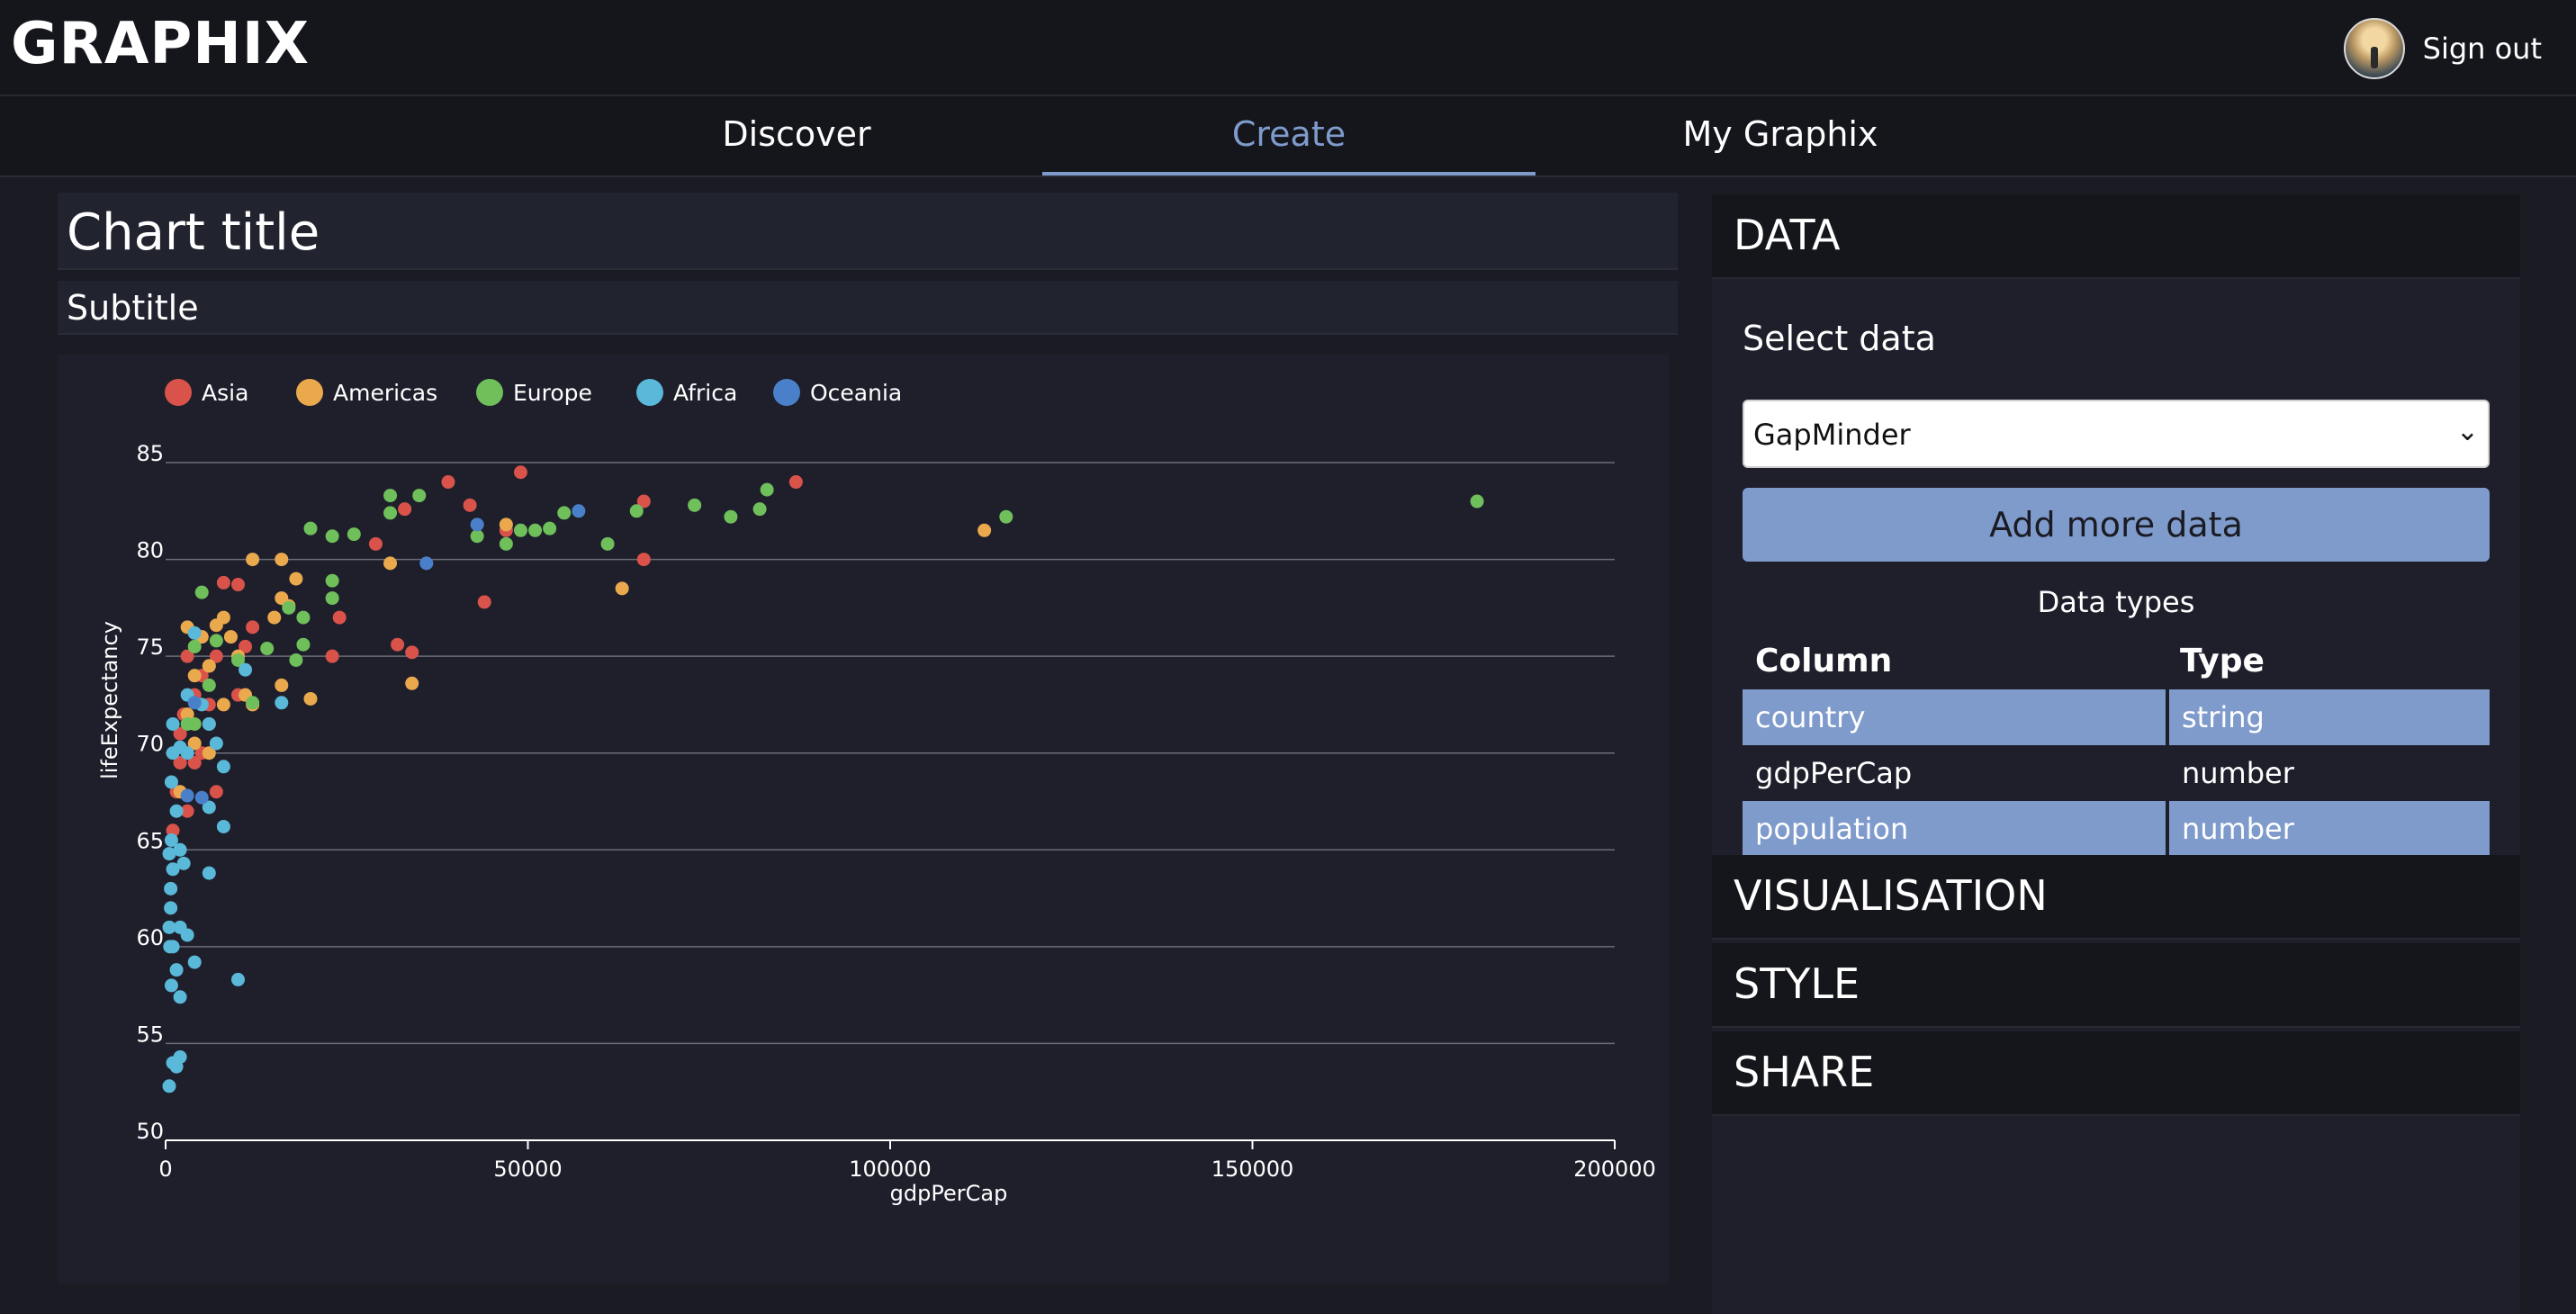  I want to click on legend-item-europe: Europe, so click(534, 393).